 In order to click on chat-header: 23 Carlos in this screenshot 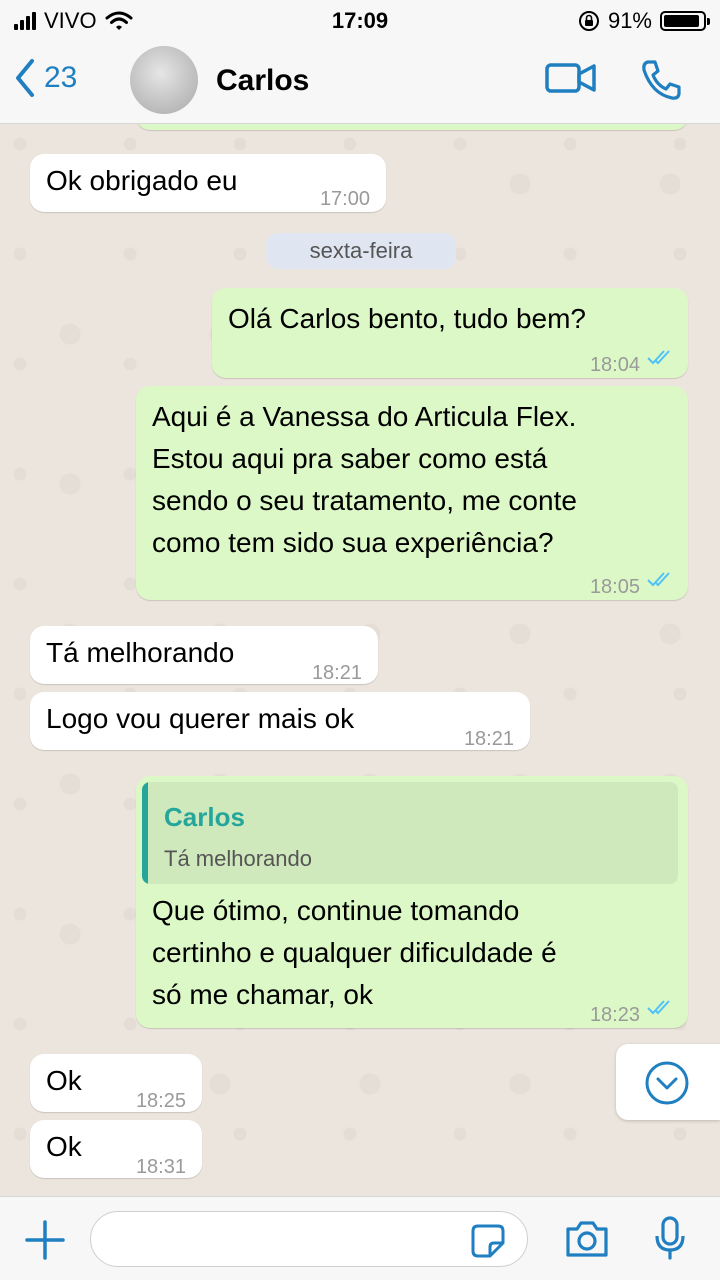, I will do `click(360, 82)`.